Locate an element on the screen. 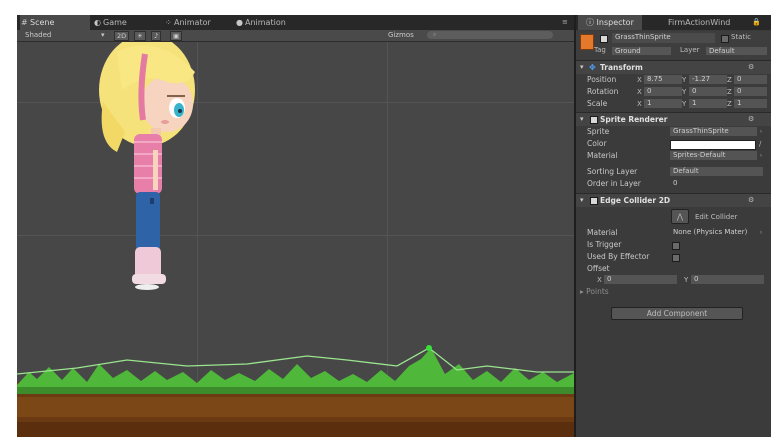 This screenshot has width=771, height=437. edit-collider-button: ⋀ is located at coordinates (680, 216).